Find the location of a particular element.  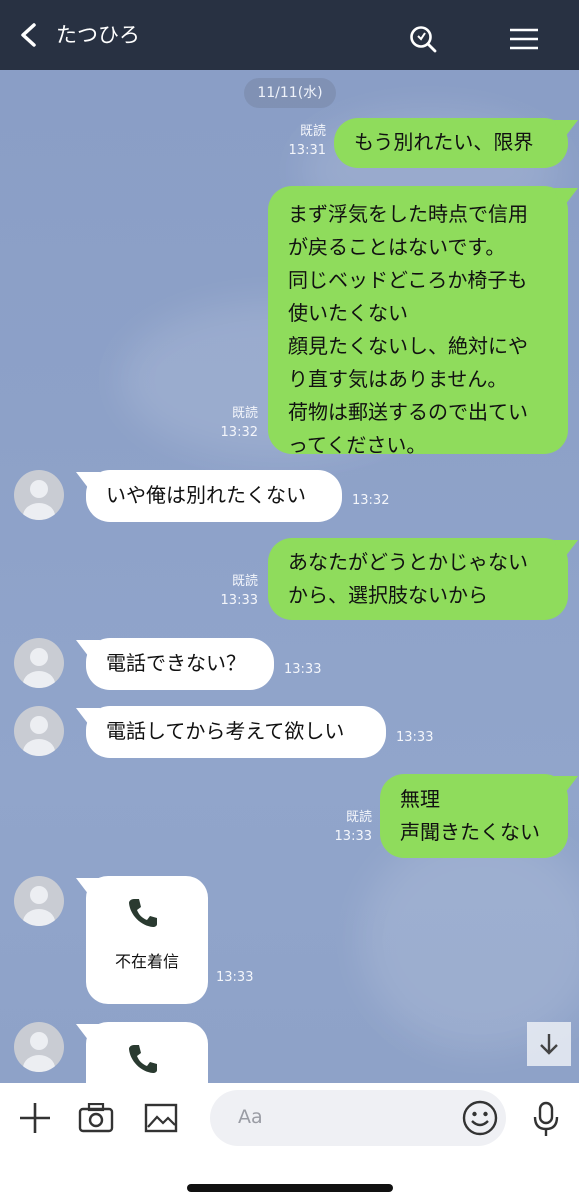

microphone-icon is located at coordinates (546, 1119).